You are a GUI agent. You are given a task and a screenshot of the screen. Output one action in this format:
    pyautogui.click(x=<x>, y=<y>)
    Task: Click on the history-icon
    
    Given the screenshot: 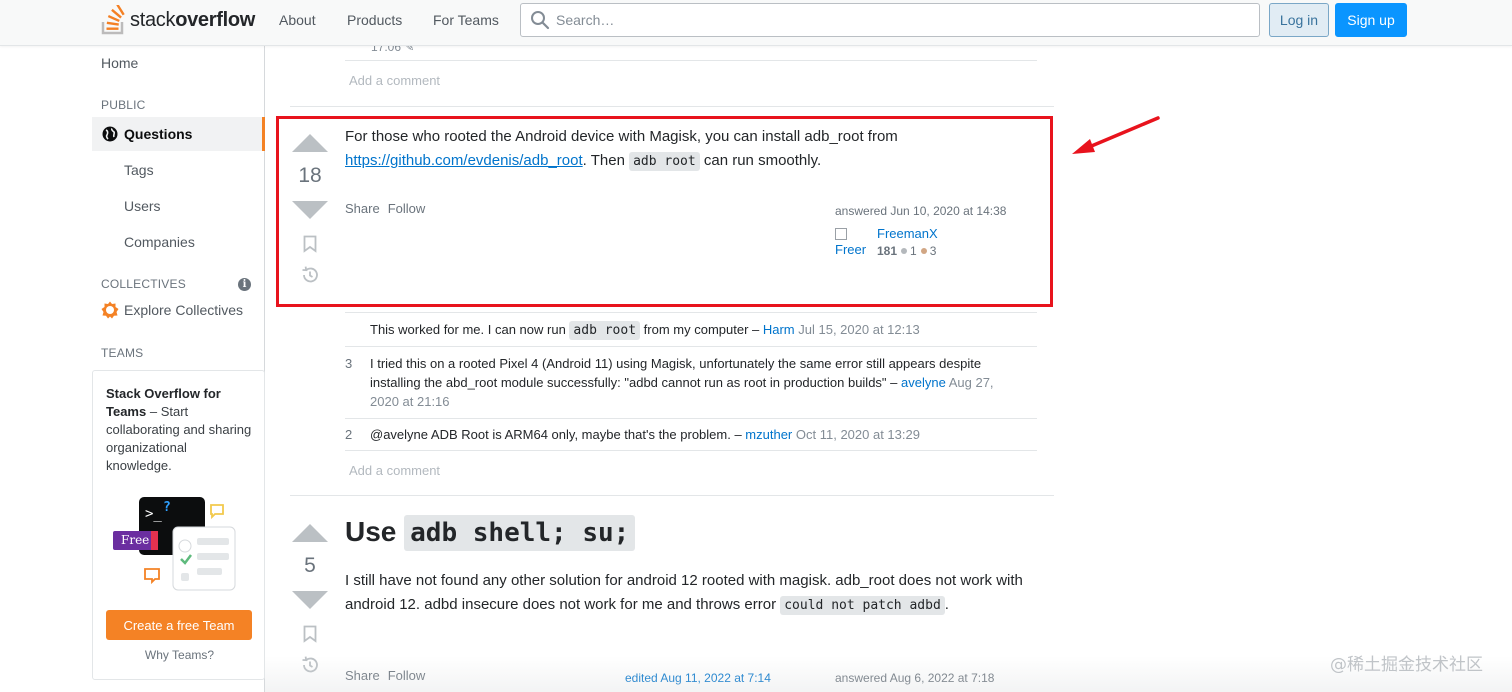 What is the action you would take?
    pyautogui.click(x=310, y=665)
    